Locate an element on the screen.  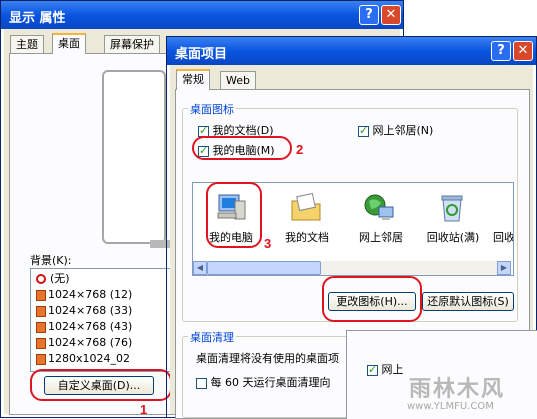
tab-web: Web is located at coordinates (238, 80).